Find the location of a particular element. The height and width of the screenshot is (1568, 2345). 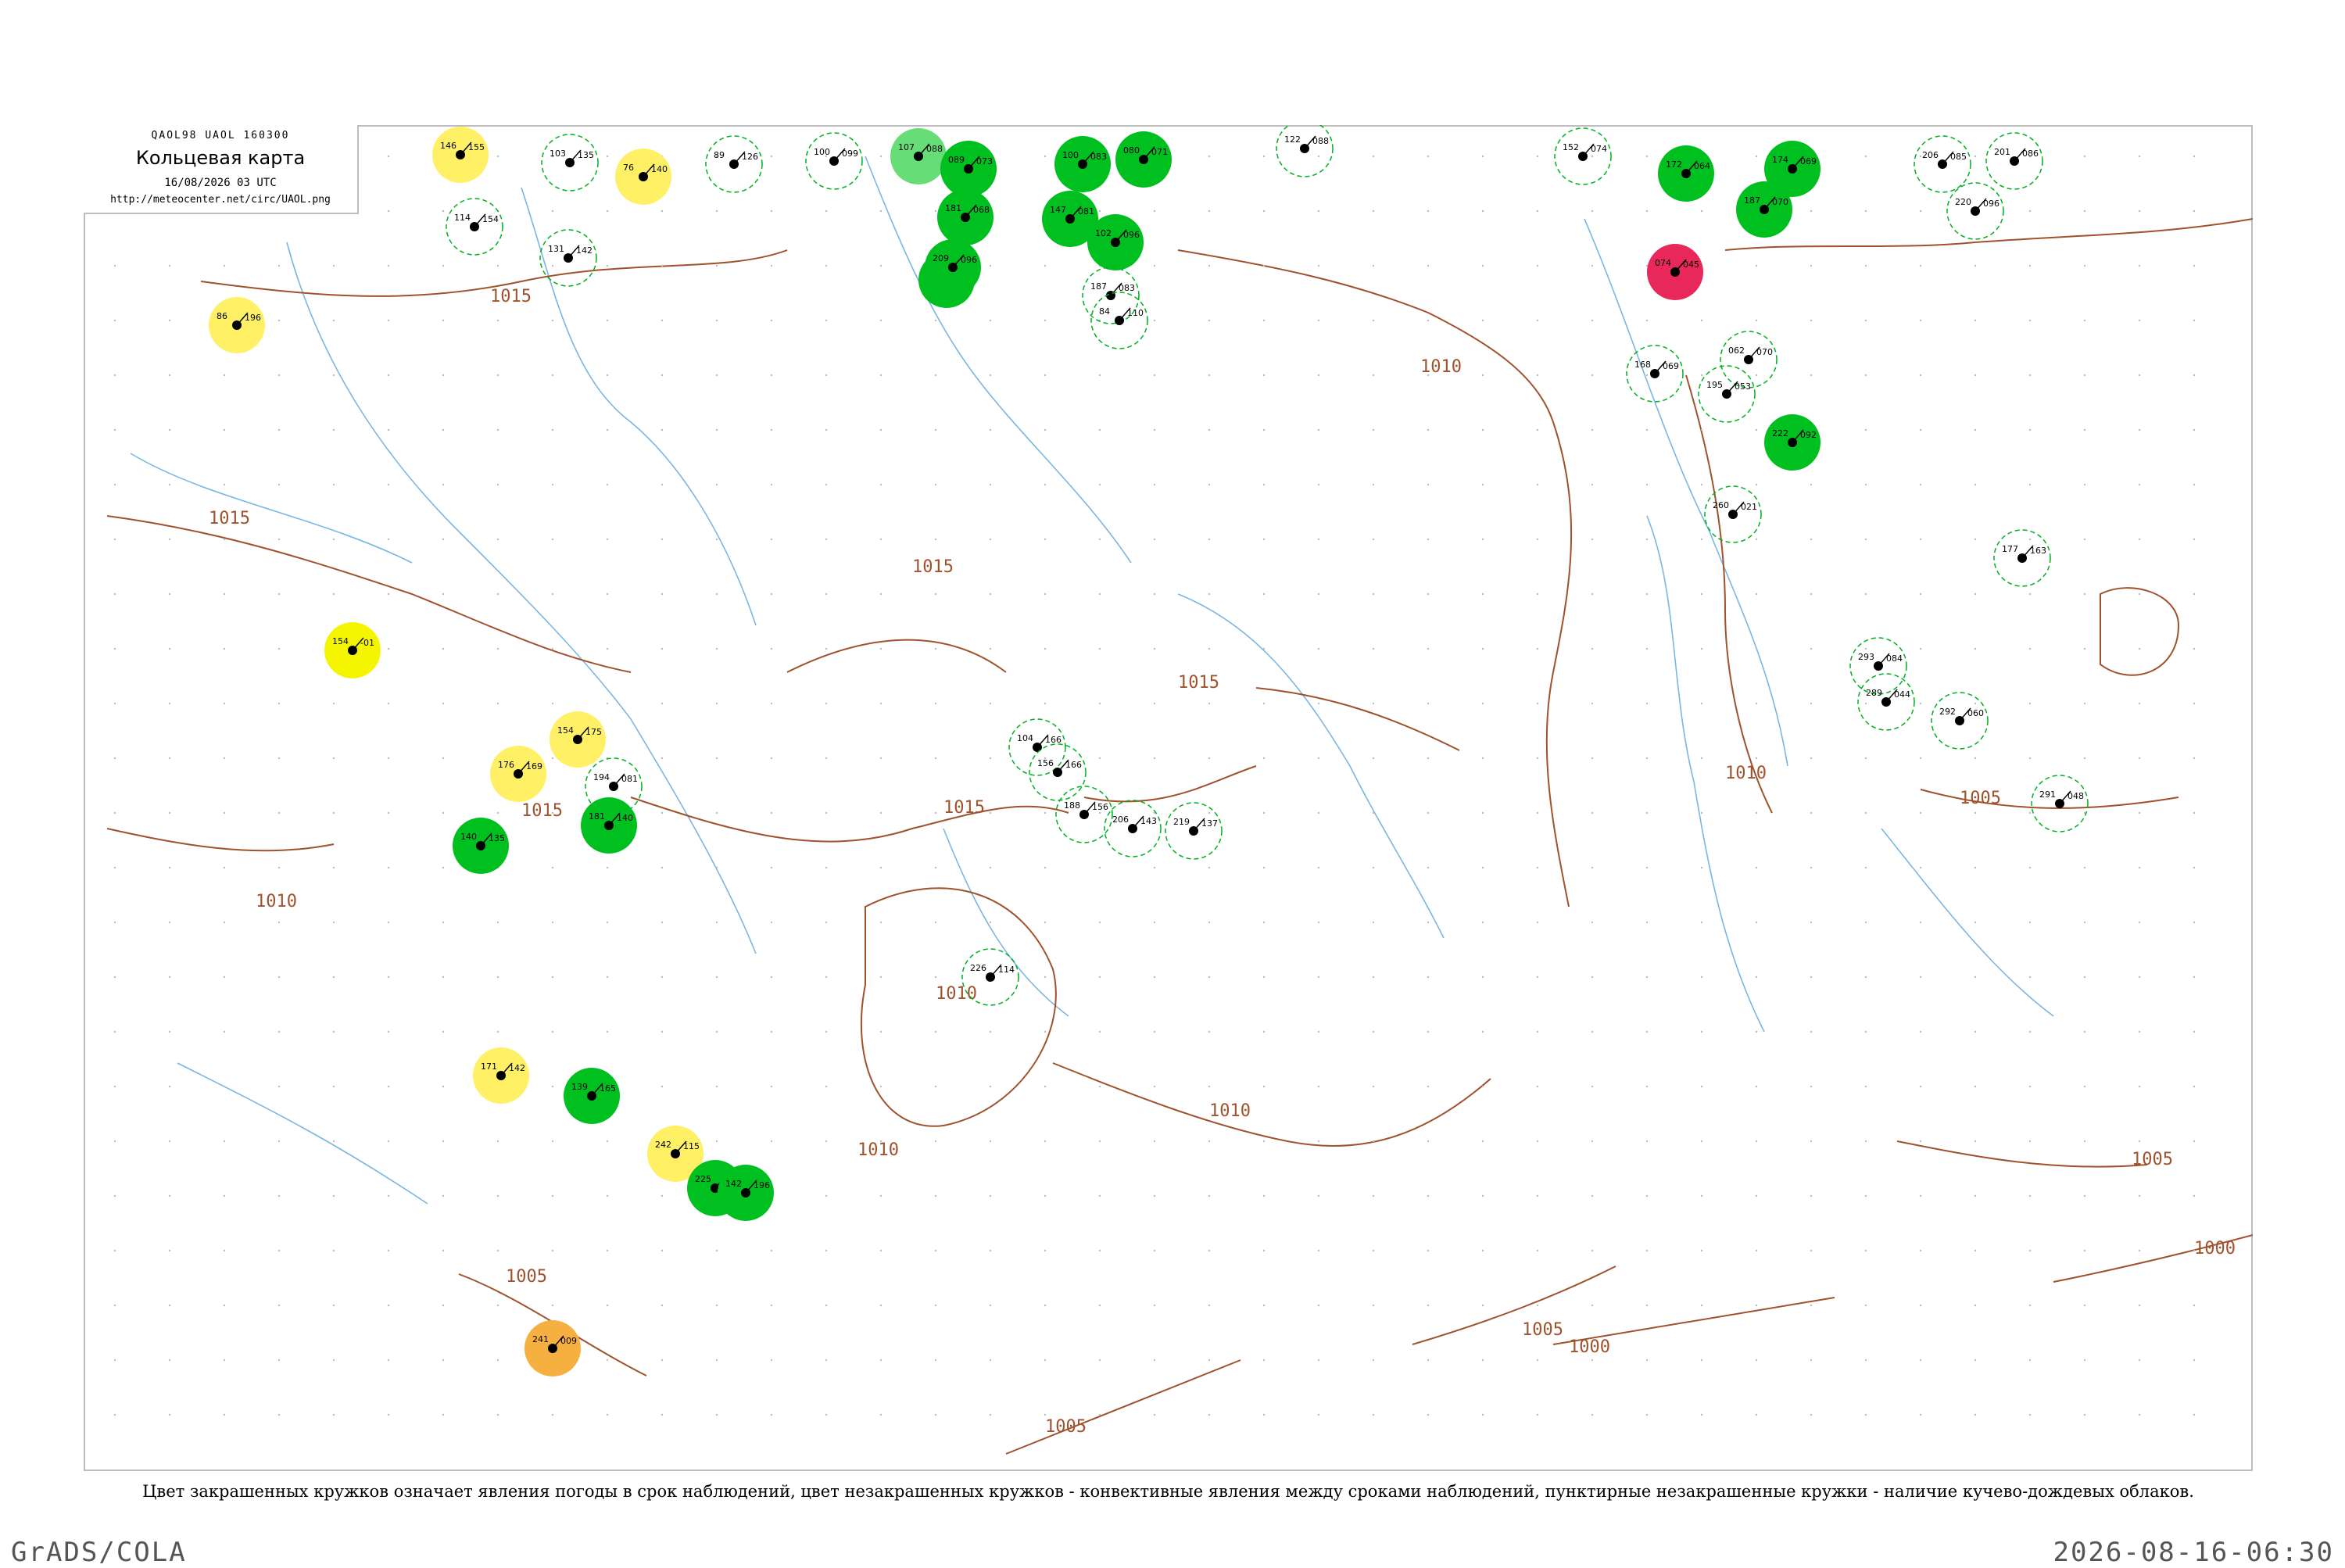

station-plot: 080 071 is located at coordinates (1143, 159).